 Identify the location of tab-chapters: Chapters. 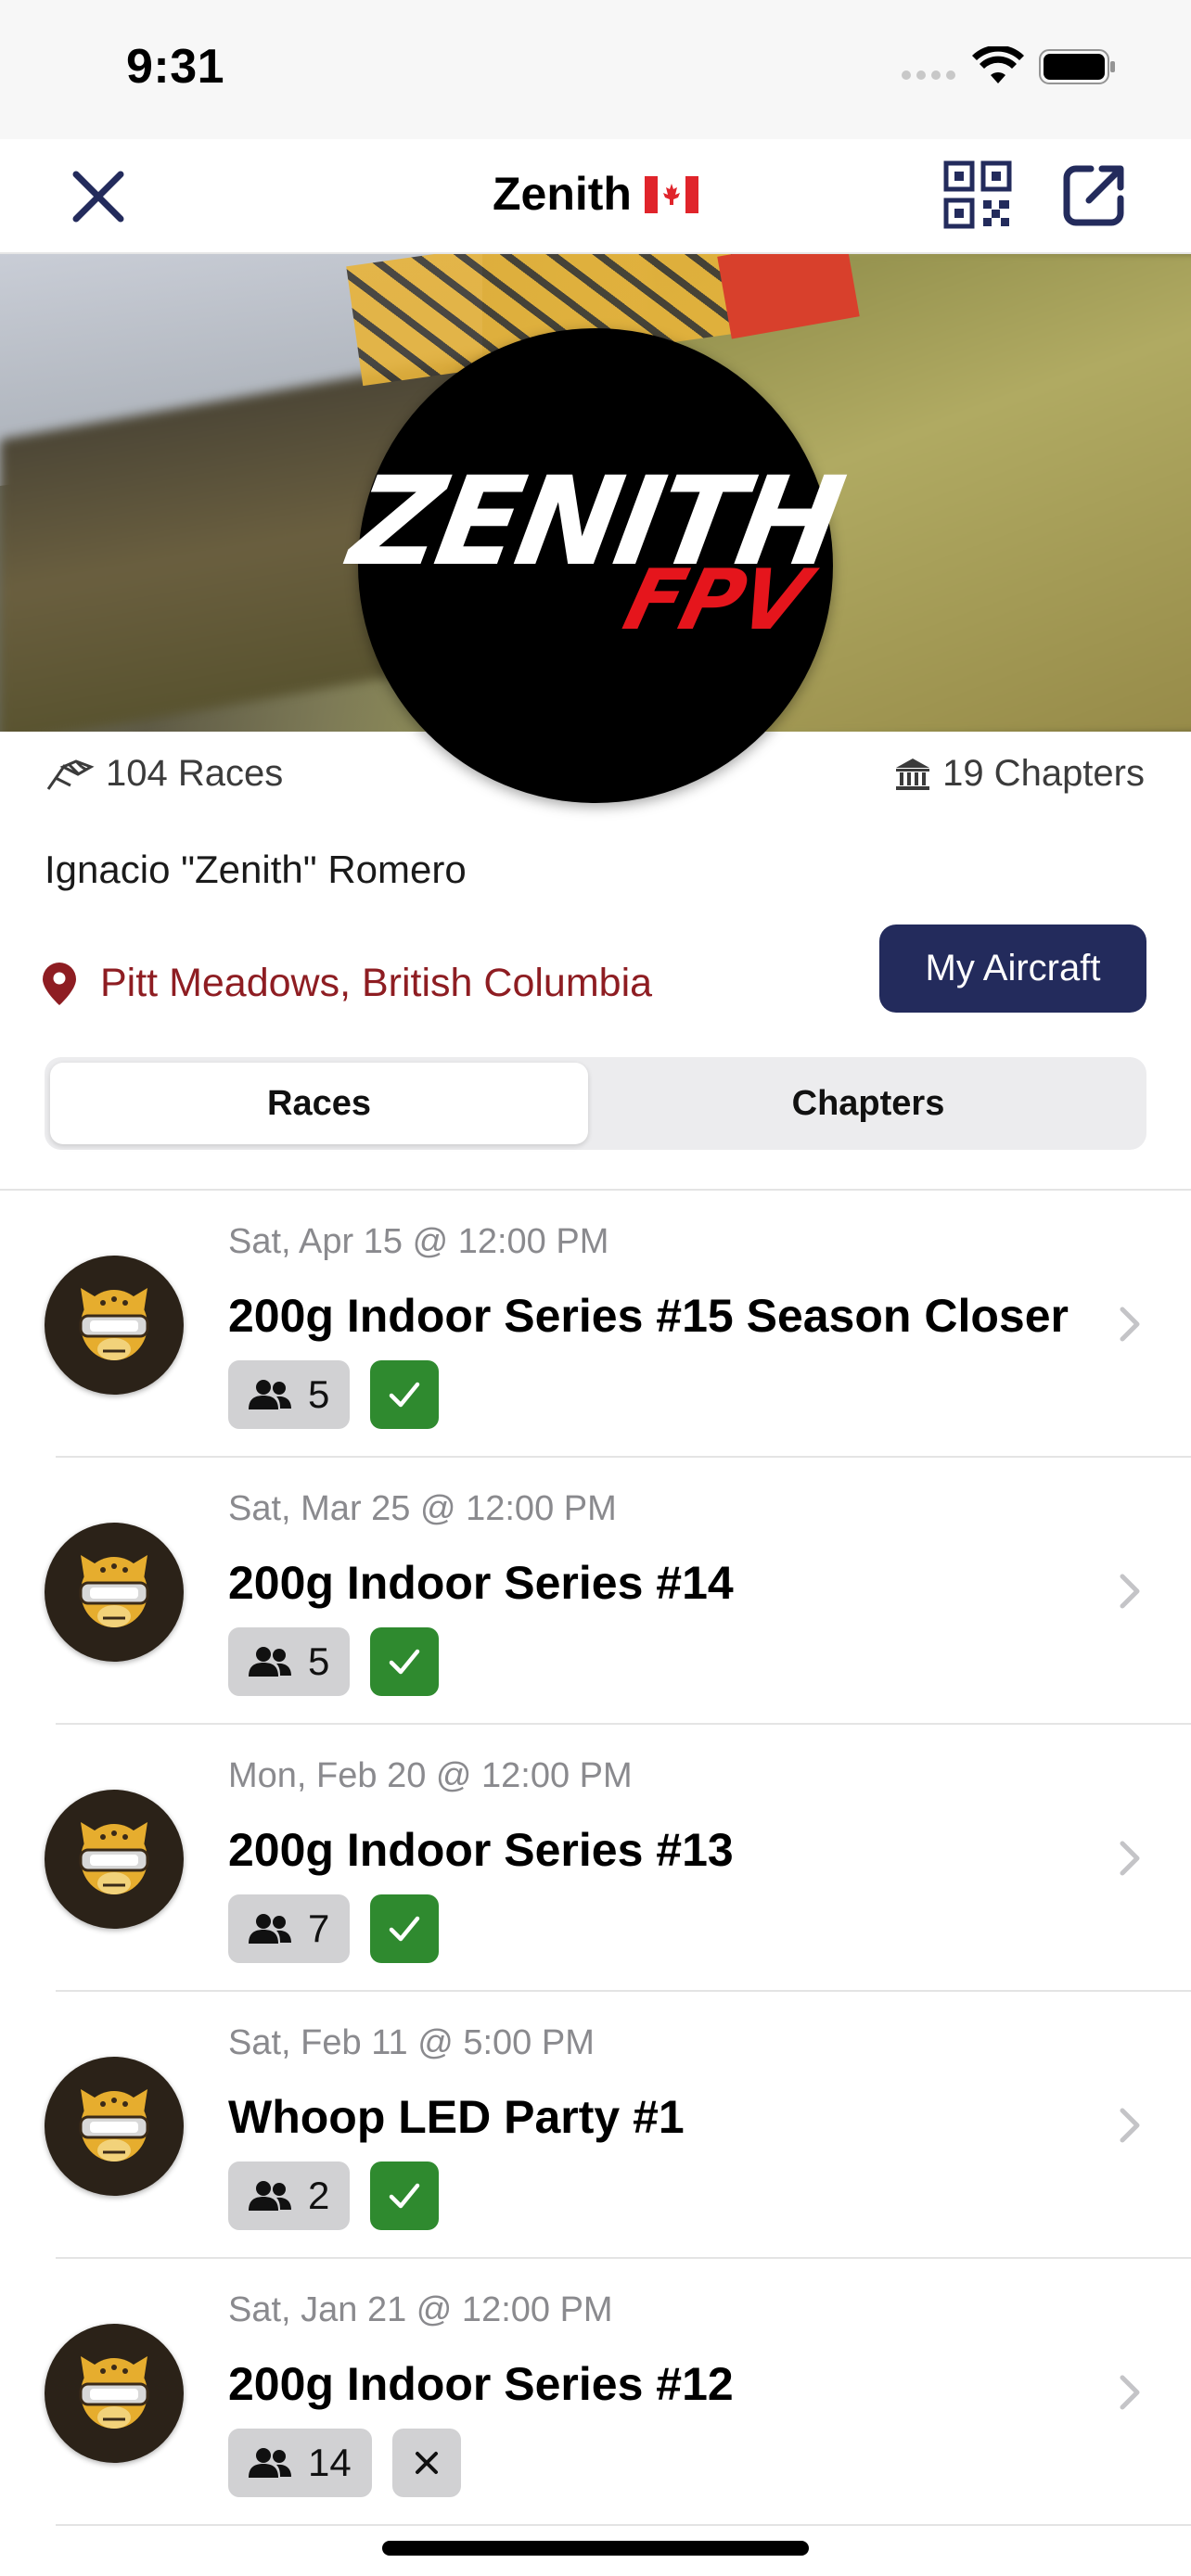
(868, 1103).